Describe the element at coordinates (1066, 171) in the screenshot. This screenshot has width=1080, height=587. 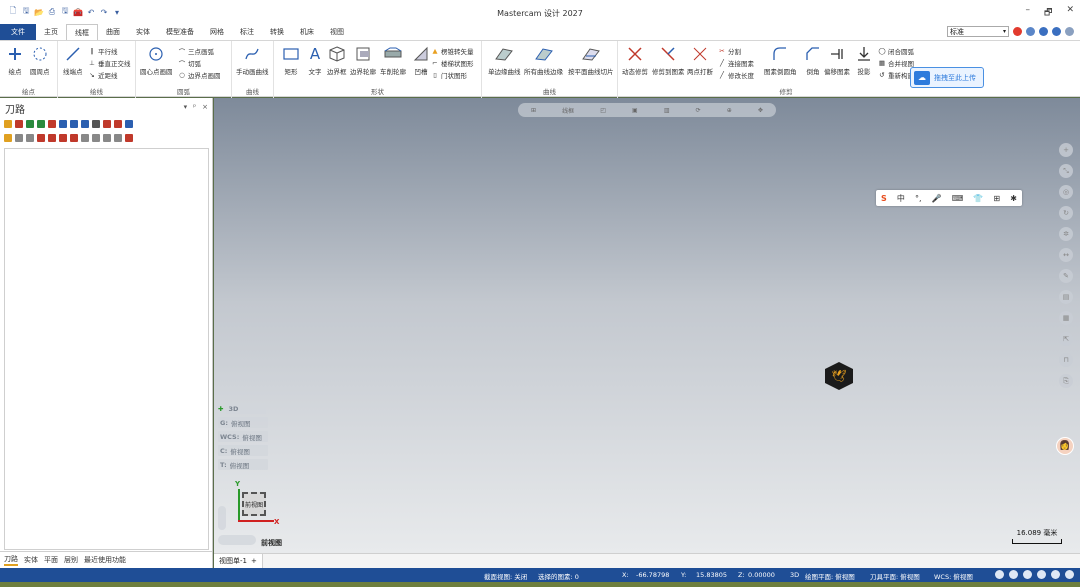
I see `fit-icon: ⤡` at that location.